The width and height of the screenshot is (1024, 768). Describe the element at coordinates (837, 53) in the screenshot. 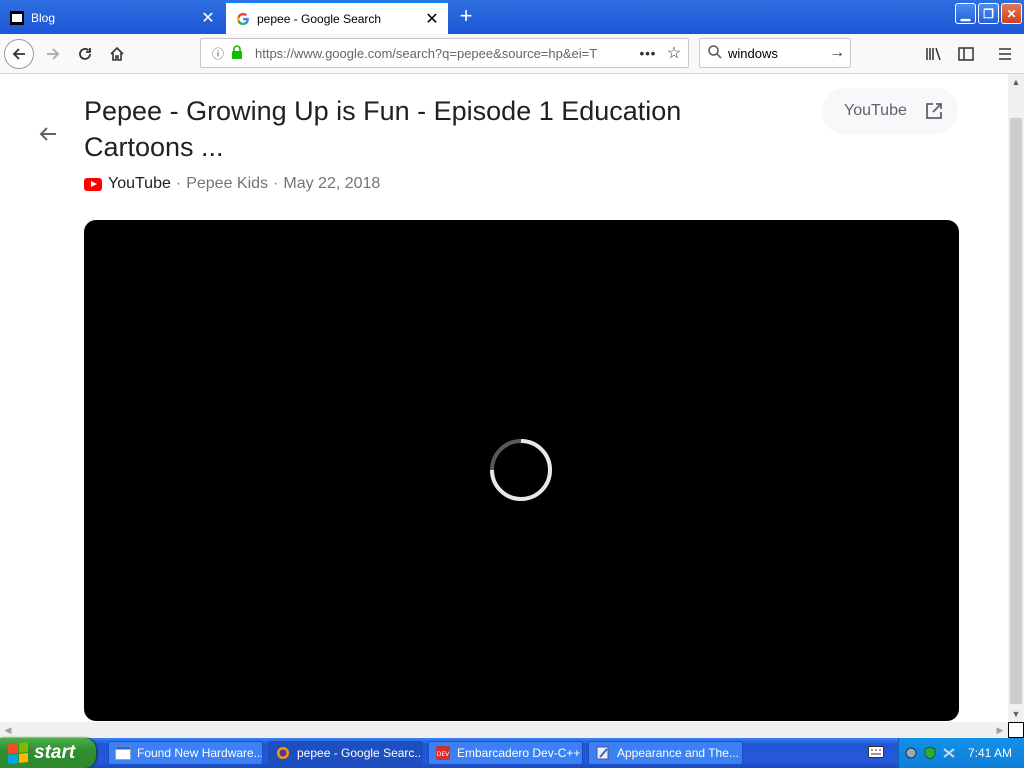

I see `search-go-arrow-icon: →` at that location.